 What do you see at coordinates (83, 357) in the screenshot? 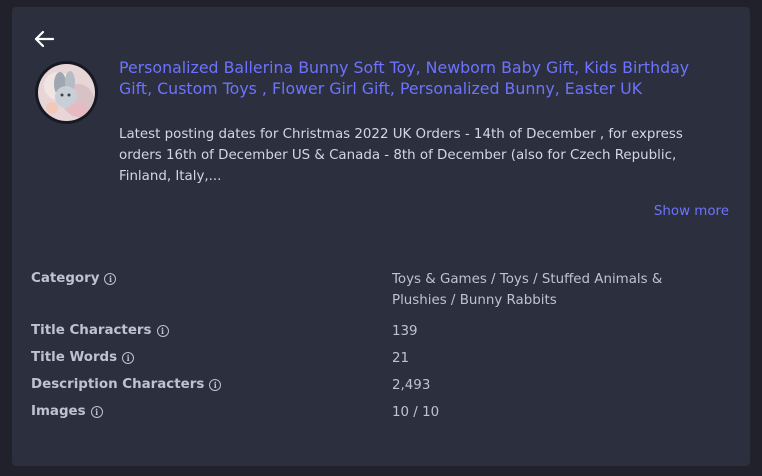
I see `detail-label: Title Words i` at bounding box center [83, 357].